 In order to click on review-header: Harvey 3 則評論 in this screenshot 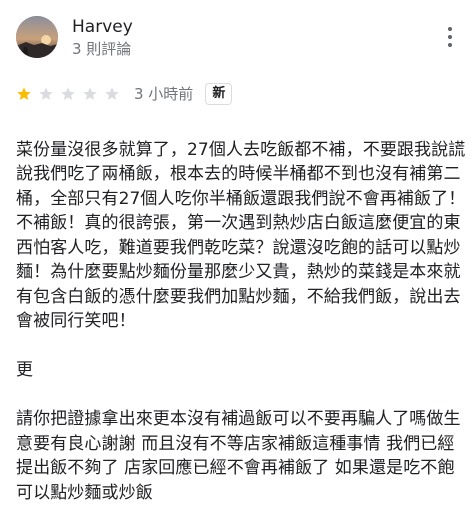, I will do `click(237, 38)`.